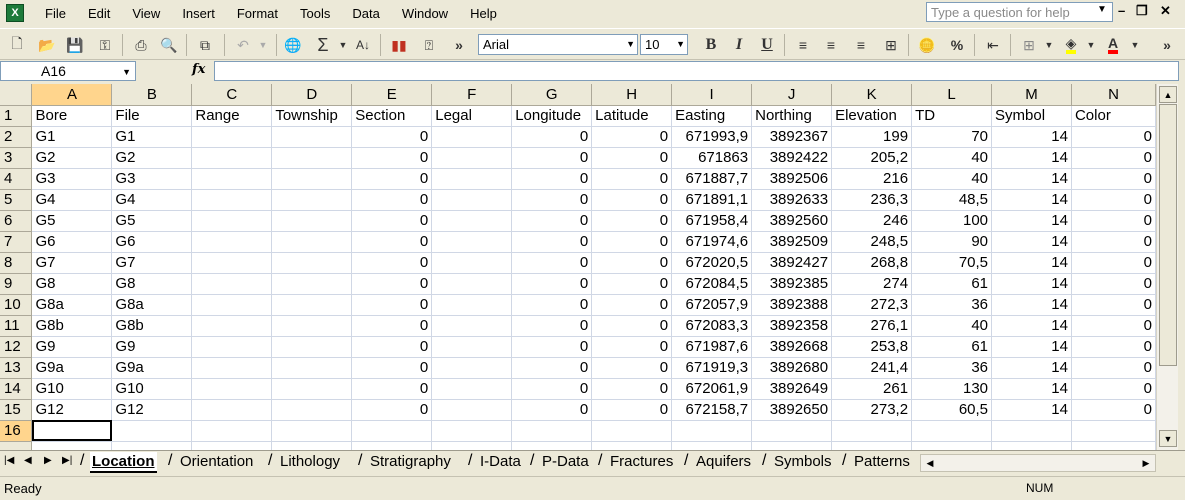  What do you see at coordinates (552, 95) in the screenshot?
I see `column-header-g: G` at bounding box center [552, 95].